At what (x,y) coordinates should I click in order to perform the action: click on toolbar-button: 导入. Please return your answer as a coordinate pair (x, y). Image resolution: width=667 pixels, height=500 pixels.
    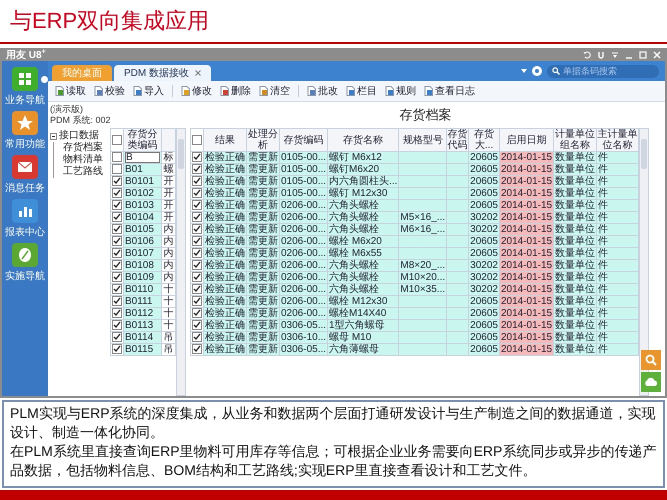
    Looking at the image, I should click on (148, 91).